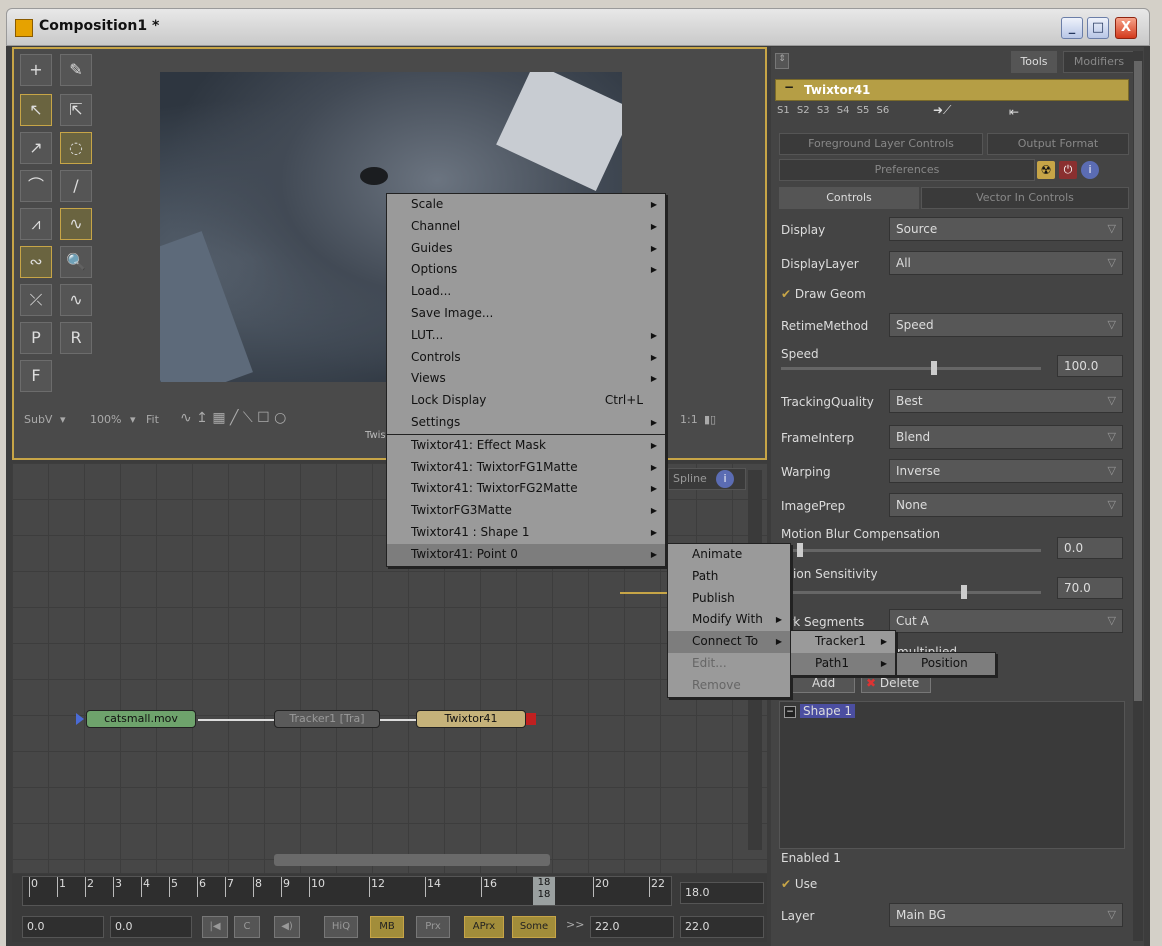 This screenshot has height=946, width=1162. Describe the element at coordinates (152, 419) in the screenshot. I see `fit-button: Fit` at that location.